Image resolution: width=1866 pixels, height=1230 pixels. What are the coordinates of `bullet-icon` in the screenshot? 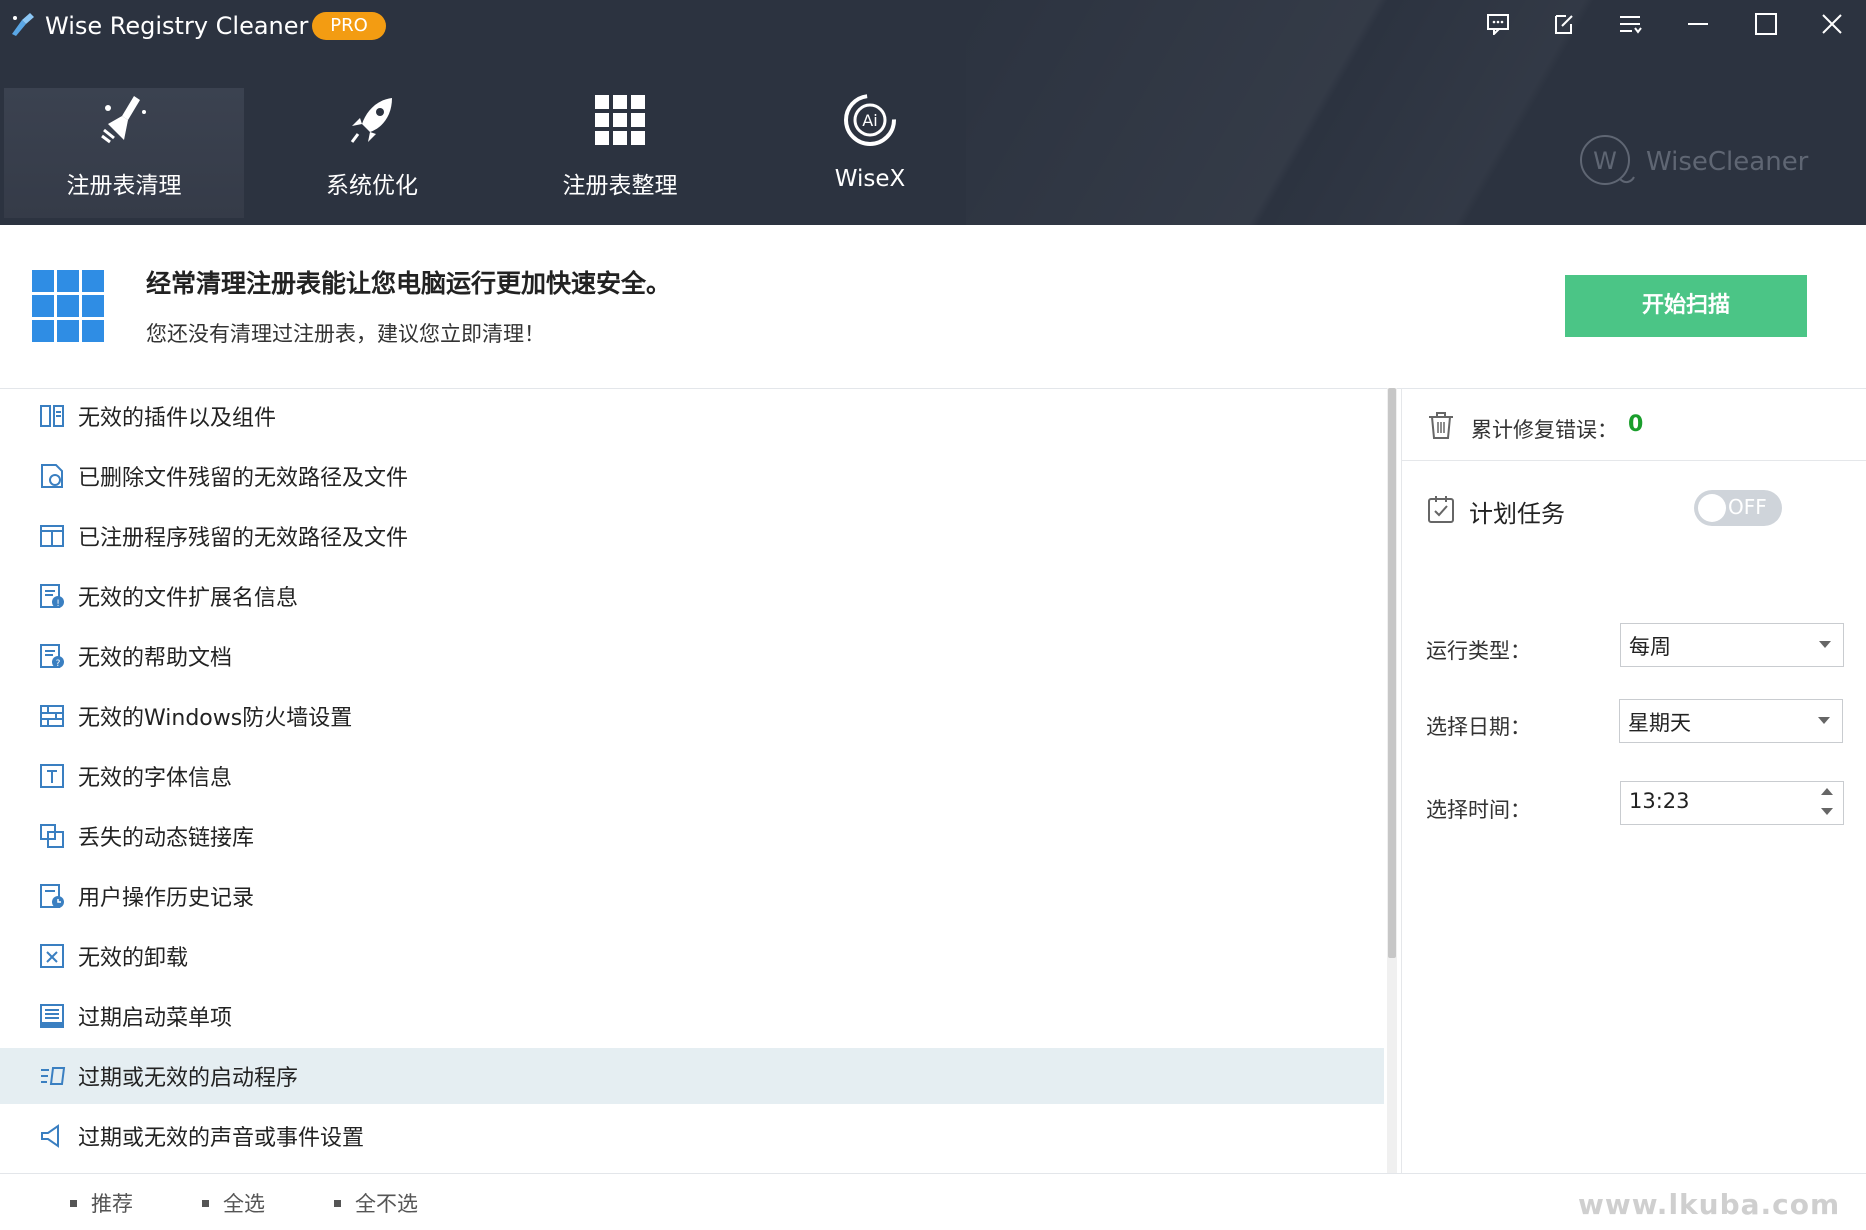 It's located at (73, 1203).